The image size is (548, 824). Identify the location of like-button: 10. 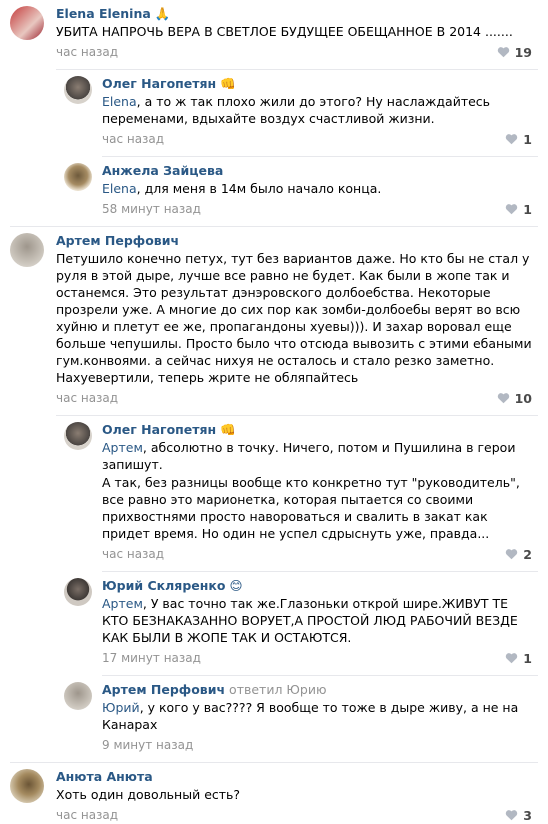
(514, 398).